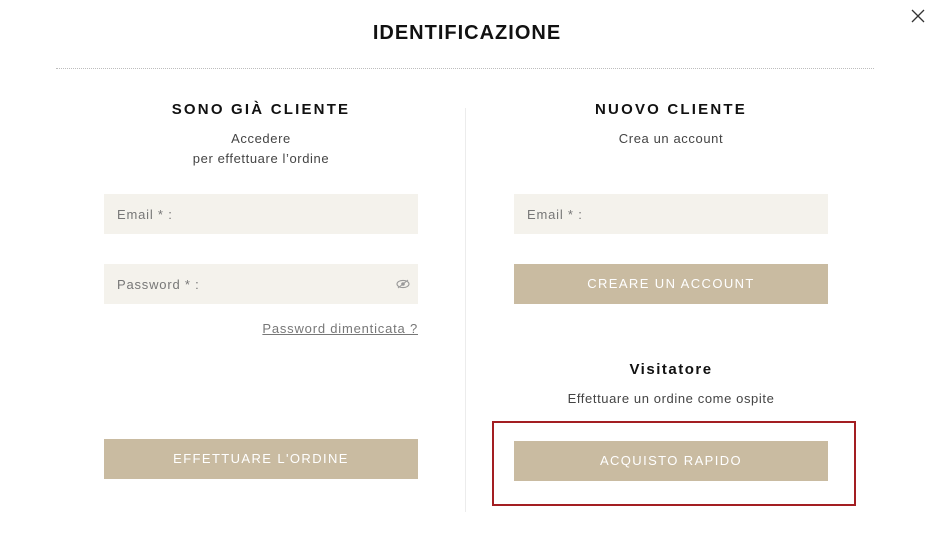 The image size is (934, 542). Describe the element at coordinates (671, 214) in the screenshot. I see `register-email-field` at that location.